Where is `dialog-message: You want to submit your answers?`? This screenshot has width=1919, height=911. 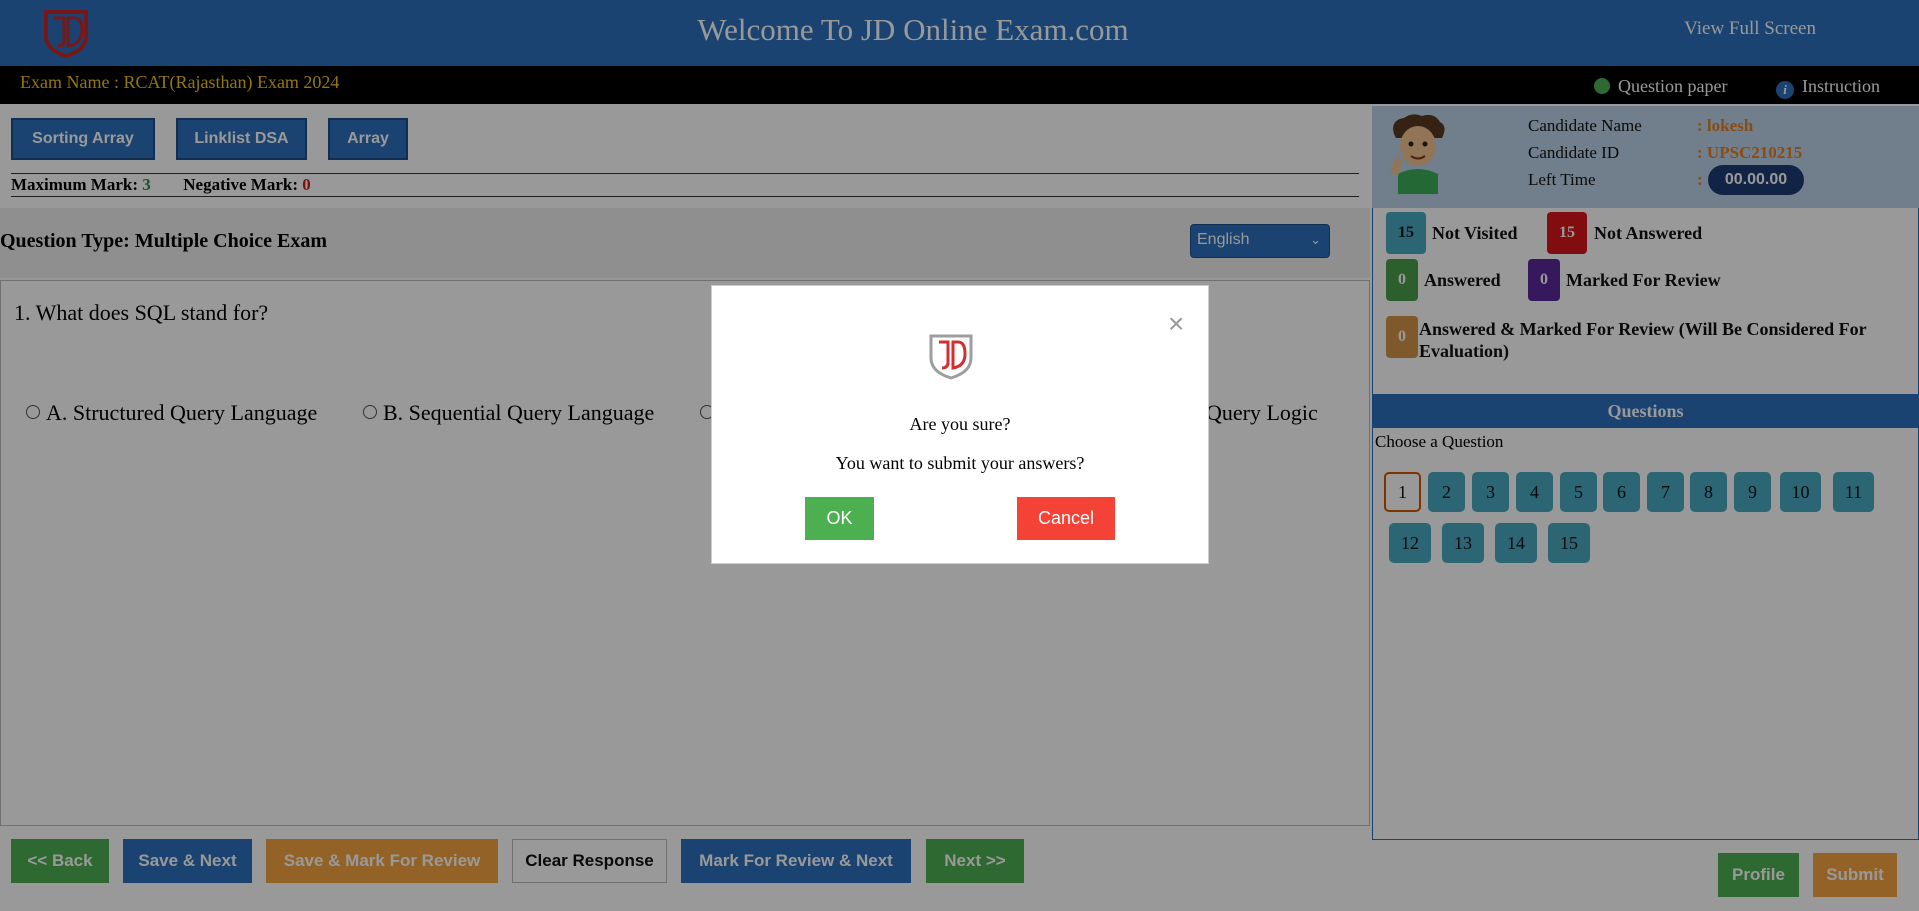
dialog-message: You want to submit your answers? is located at coordinates (960, 463).